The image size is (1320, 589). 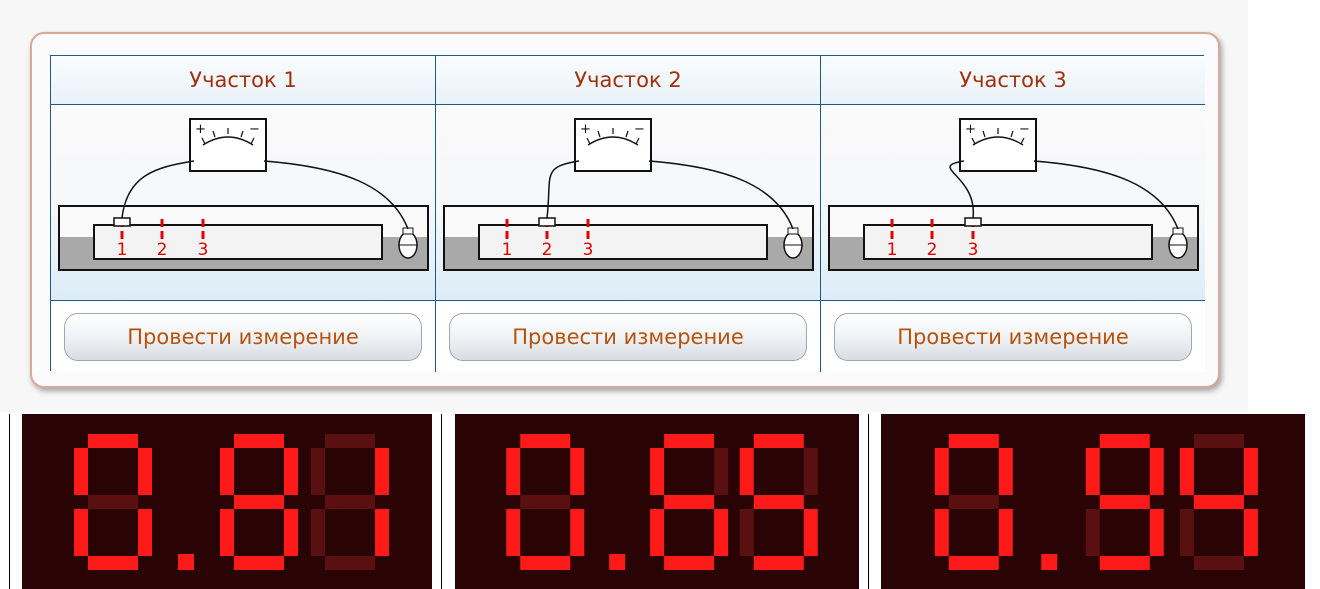 I want to click on button-cell-1: Провести измерение, so click(x=243, y=336).